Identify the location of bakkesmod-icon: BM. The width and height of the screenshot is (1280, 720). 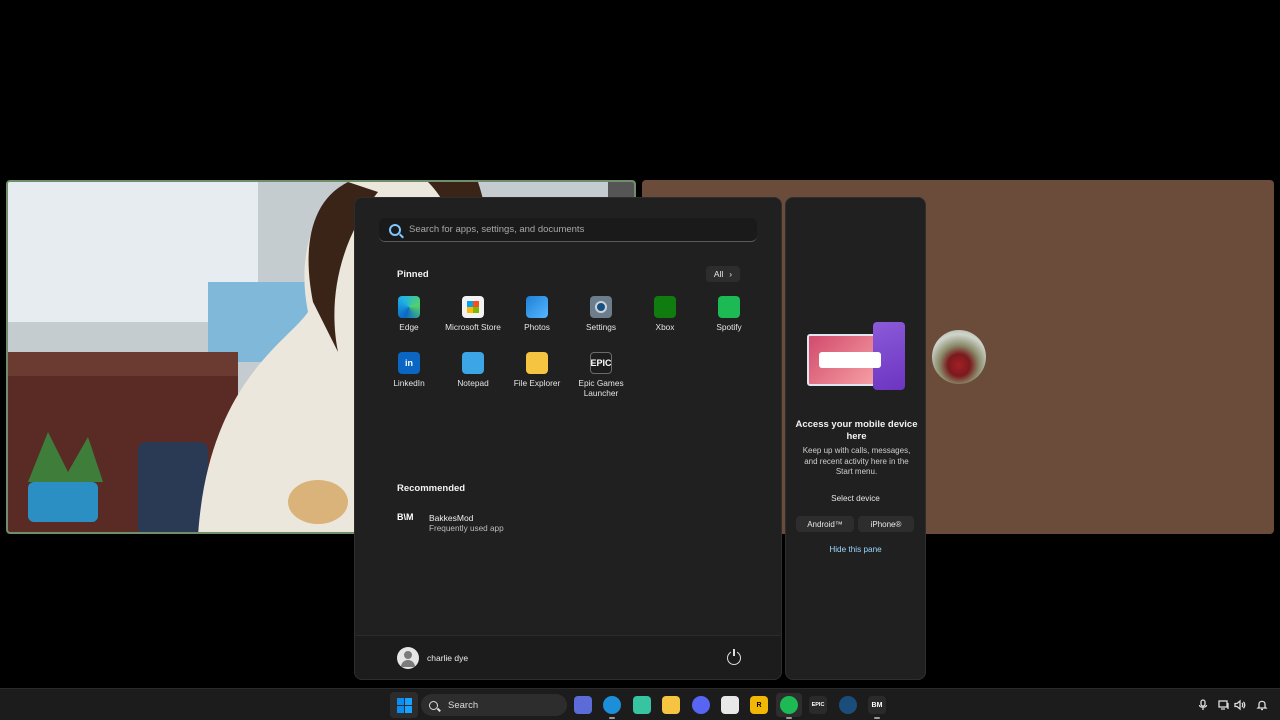
(877, 705).